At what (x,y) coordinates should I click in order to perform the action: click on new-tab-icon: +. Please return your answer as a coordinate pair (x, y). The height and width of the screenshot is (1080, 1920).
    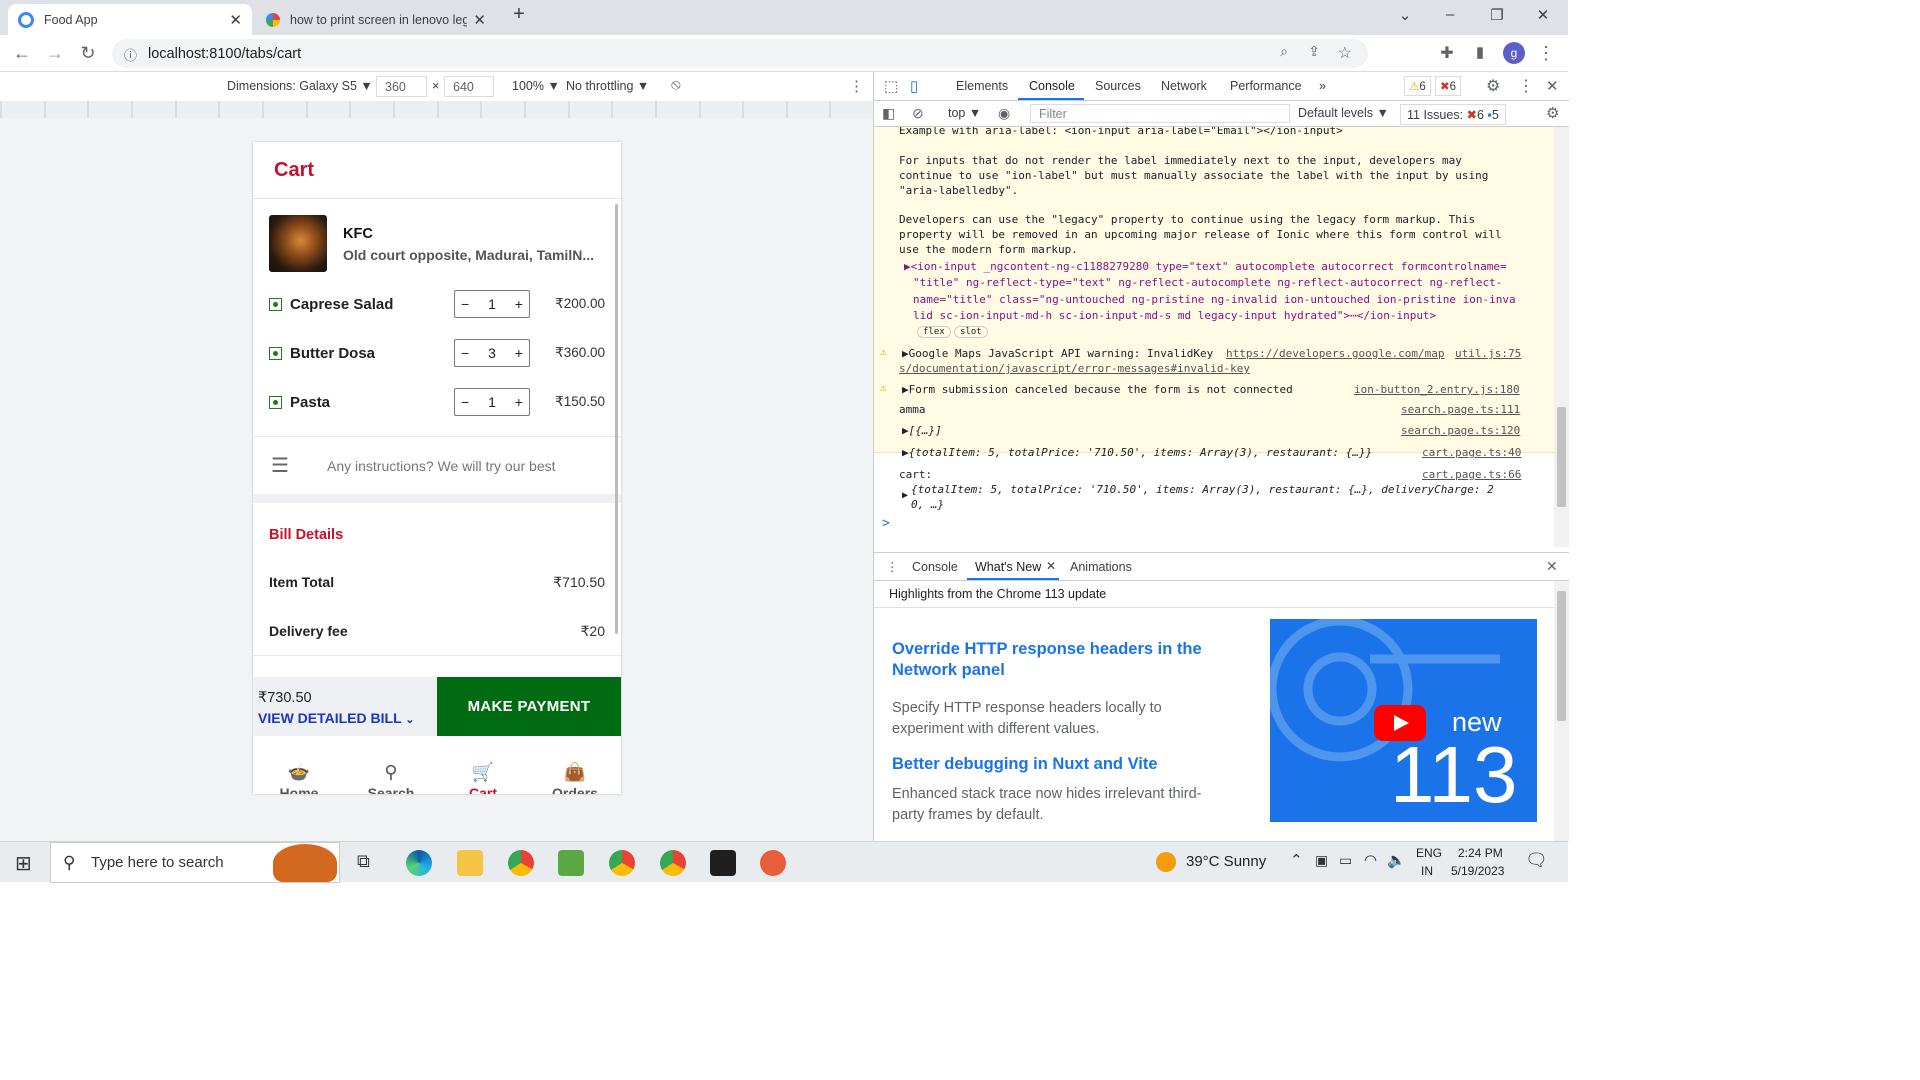
    Looking at the image, I should click on (519, 14).